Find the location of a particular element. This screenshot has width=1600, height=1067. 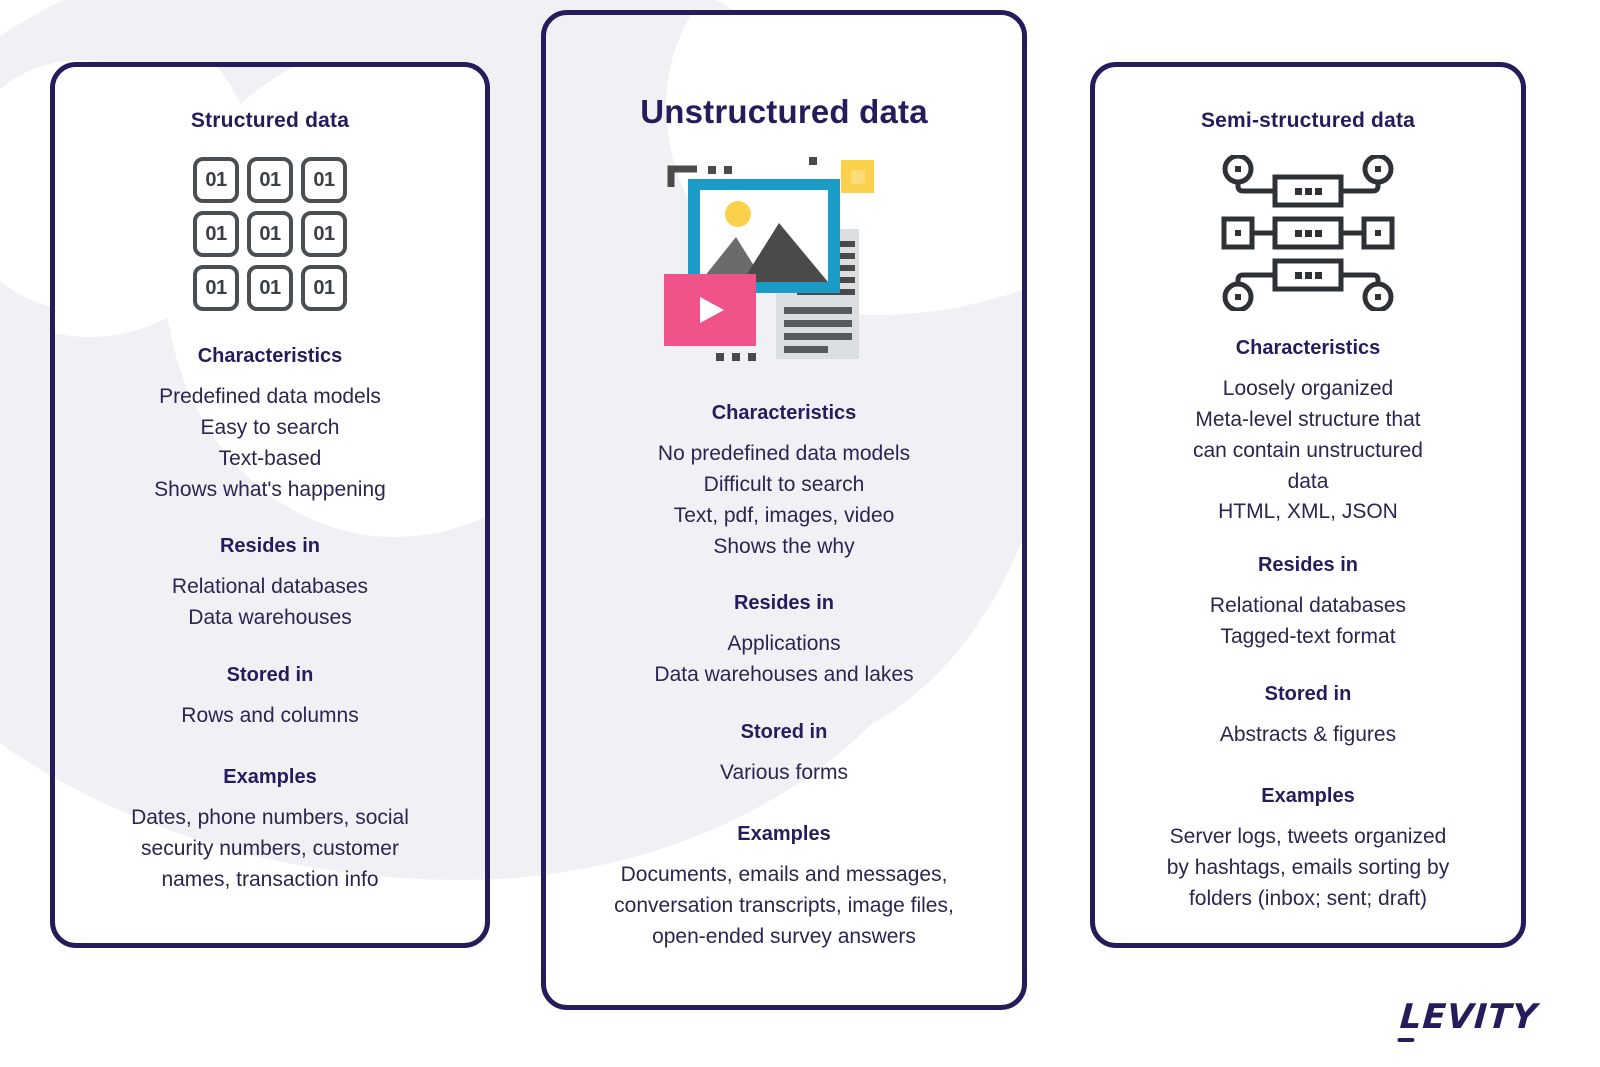

section-body: Applications Data warehouses and lakes is located at coordinates (784, 660).